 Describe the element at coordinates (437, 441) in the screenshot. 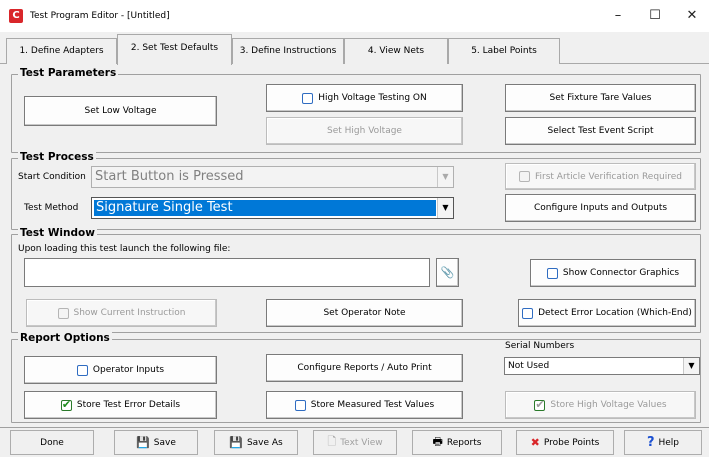

I see `printer-icon: 🖶` at that location.